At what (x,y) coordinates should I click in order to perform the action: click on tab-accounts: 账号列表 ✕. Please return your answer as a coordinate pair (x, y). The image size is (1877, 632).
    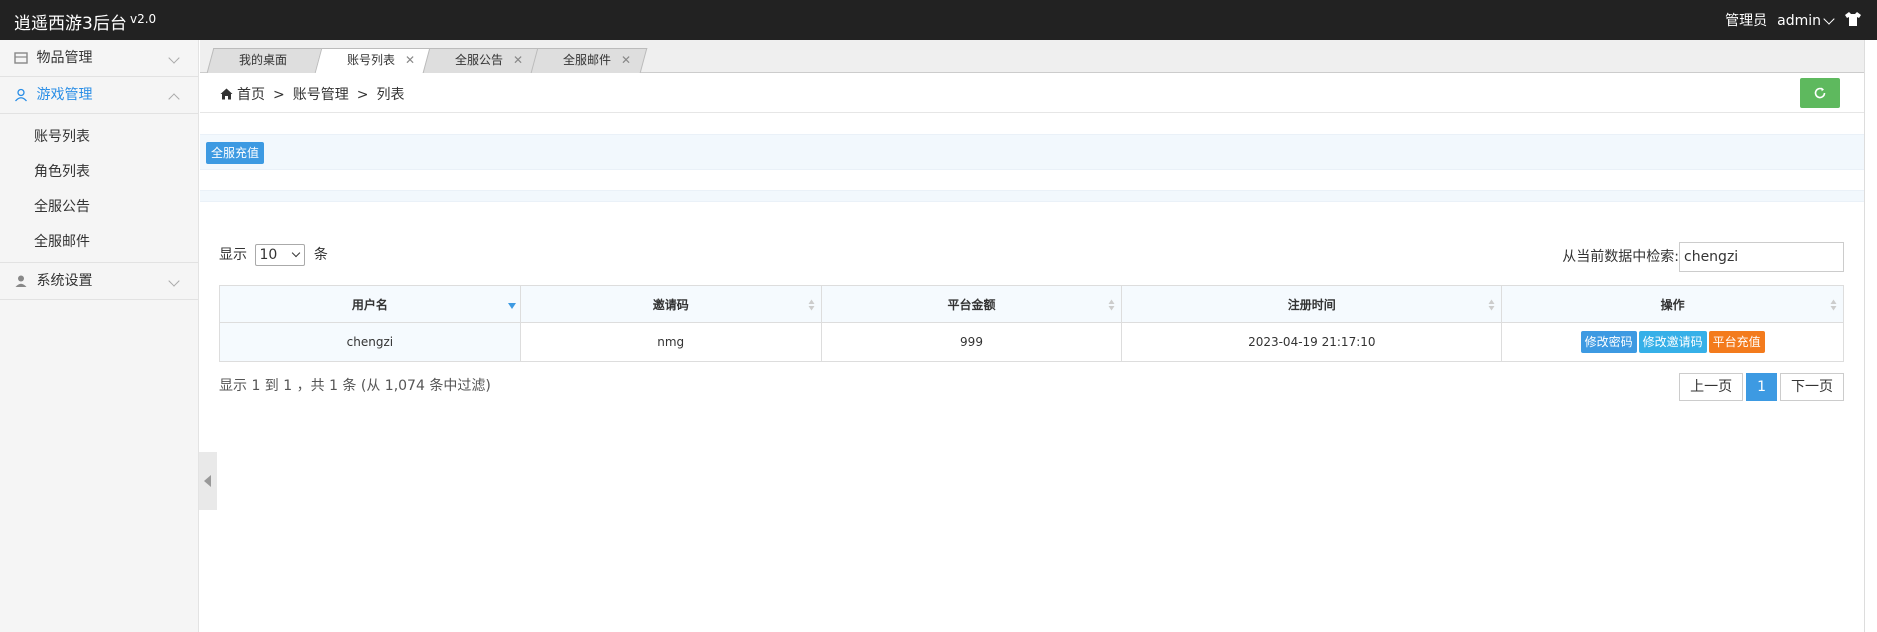
    Looking at the image, I should click on (373, 60).